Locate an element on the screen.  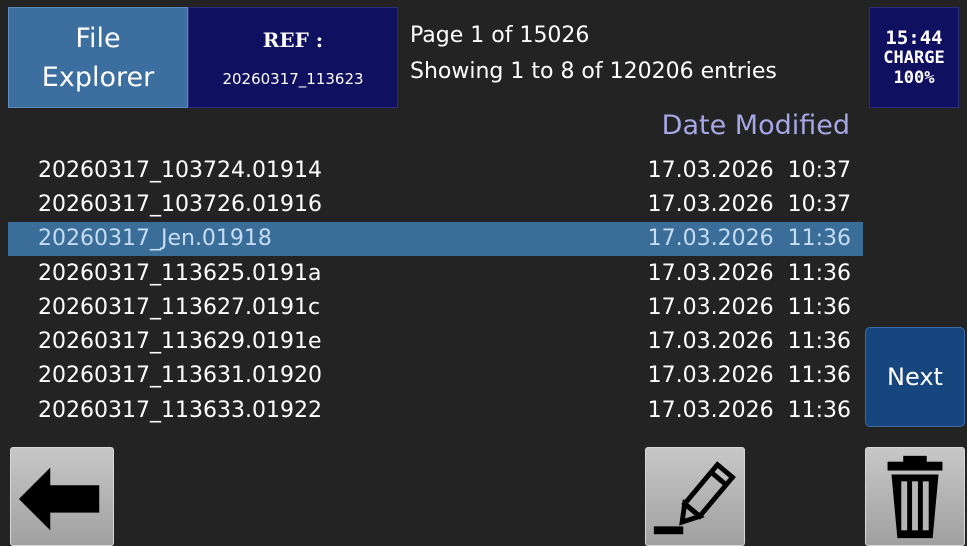
date-modified-column-header: Date Modified is located at coordinates (705, 128).